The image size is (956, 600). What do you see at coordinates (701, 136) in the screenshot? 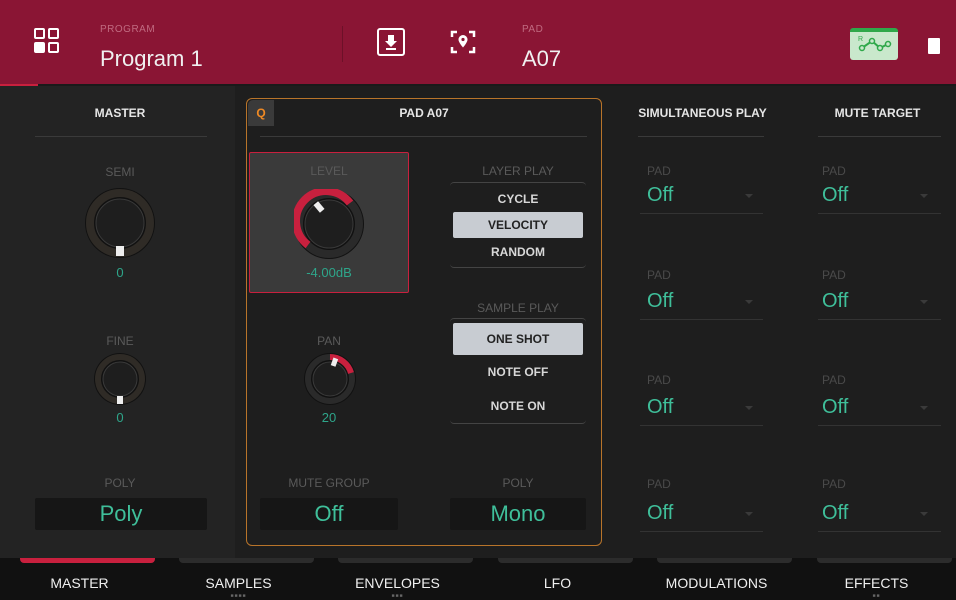
I see `simultaneous-play-rule` at bounding box center [701, 136].